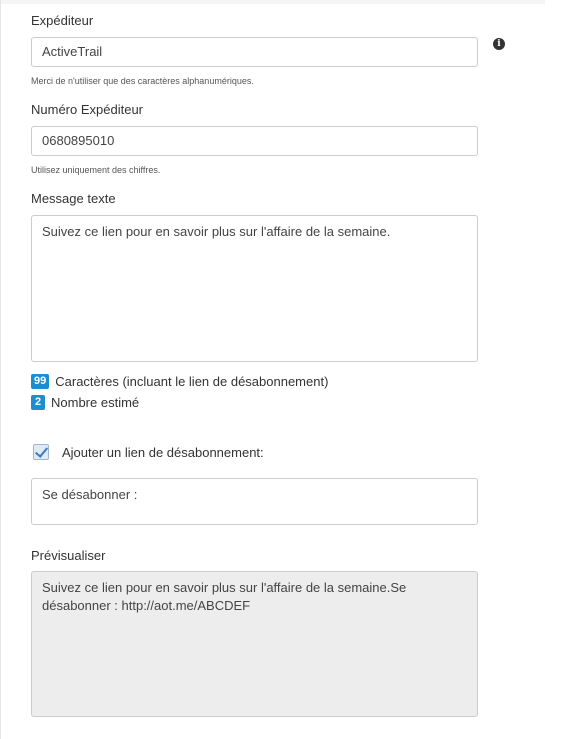 The height and width of the screenshot is (739, 580). What do you see at coordinates (163, 452) in the screenshot?
I see `unsubscribe-checkbox-label: Ajouter un lien de désabonnement:` at bounding box center [163, 452].